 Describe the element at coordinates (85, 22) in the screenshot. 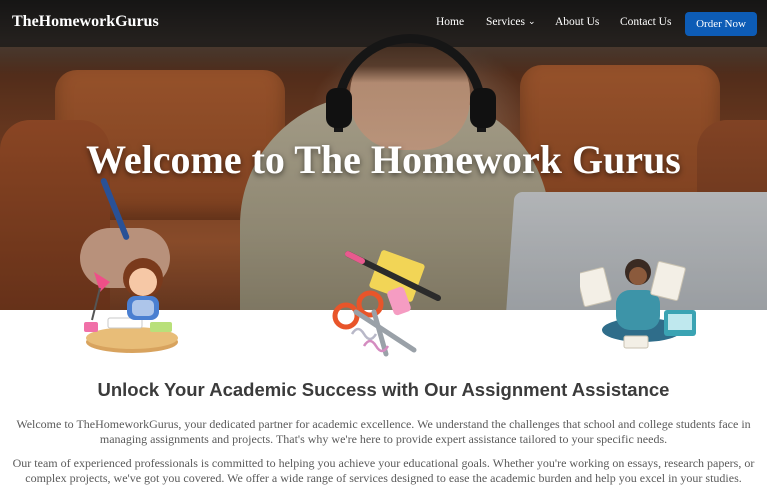

I see `site-logo: TheHomeworkGurus` at that location.